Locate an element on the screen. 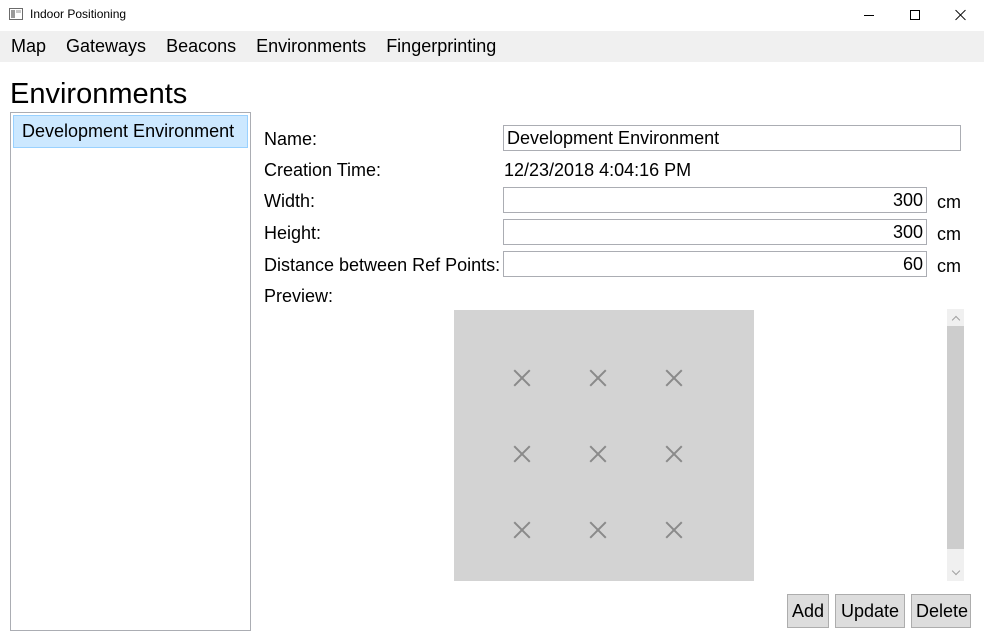 The height and width of the screenshot is (641, 984). minimize-icon is located at coordinates (869, 15).